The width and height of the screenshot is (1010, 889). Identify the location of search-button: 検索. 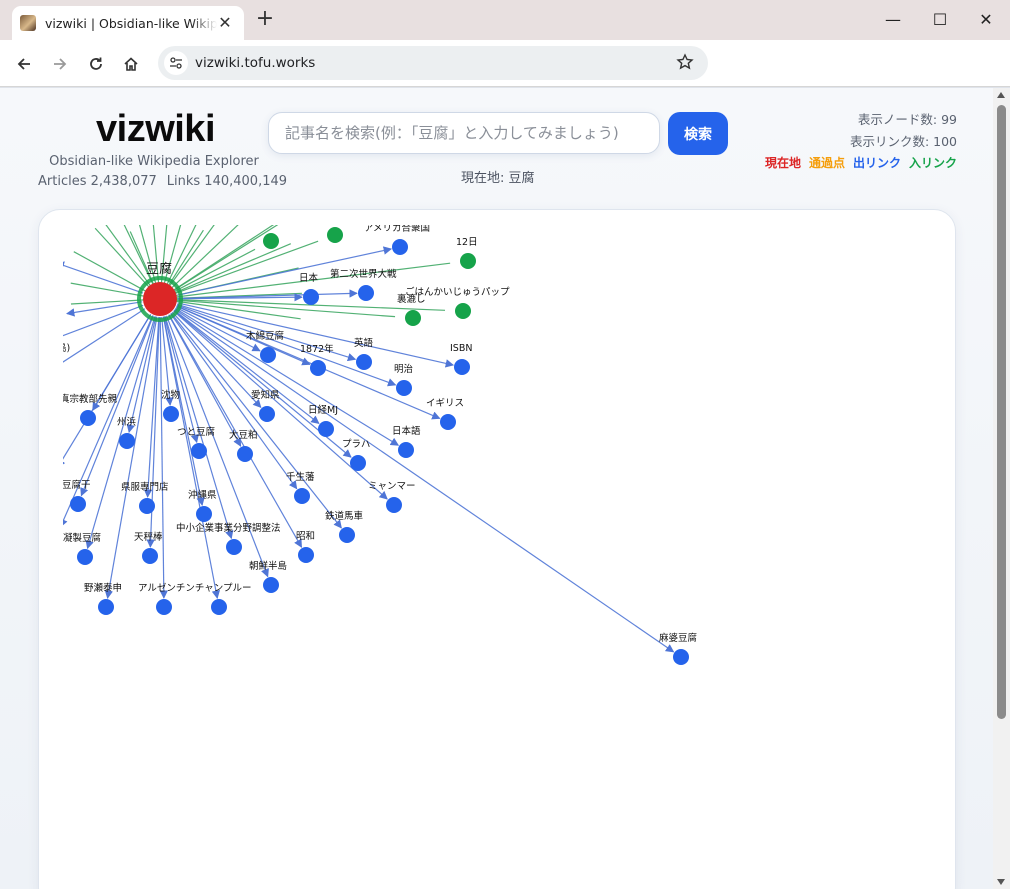
(698, 133).